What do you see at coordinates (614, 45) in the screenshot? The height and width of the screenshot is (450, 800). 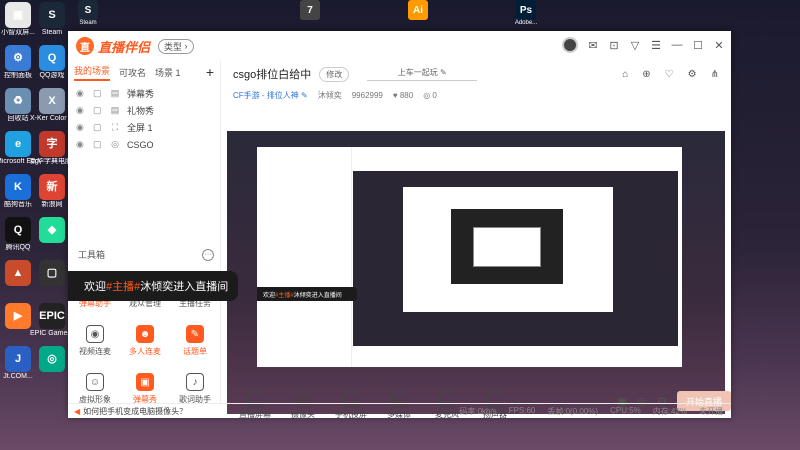 I see `screen-icon: ⊡` at bounding box center [614, 45].